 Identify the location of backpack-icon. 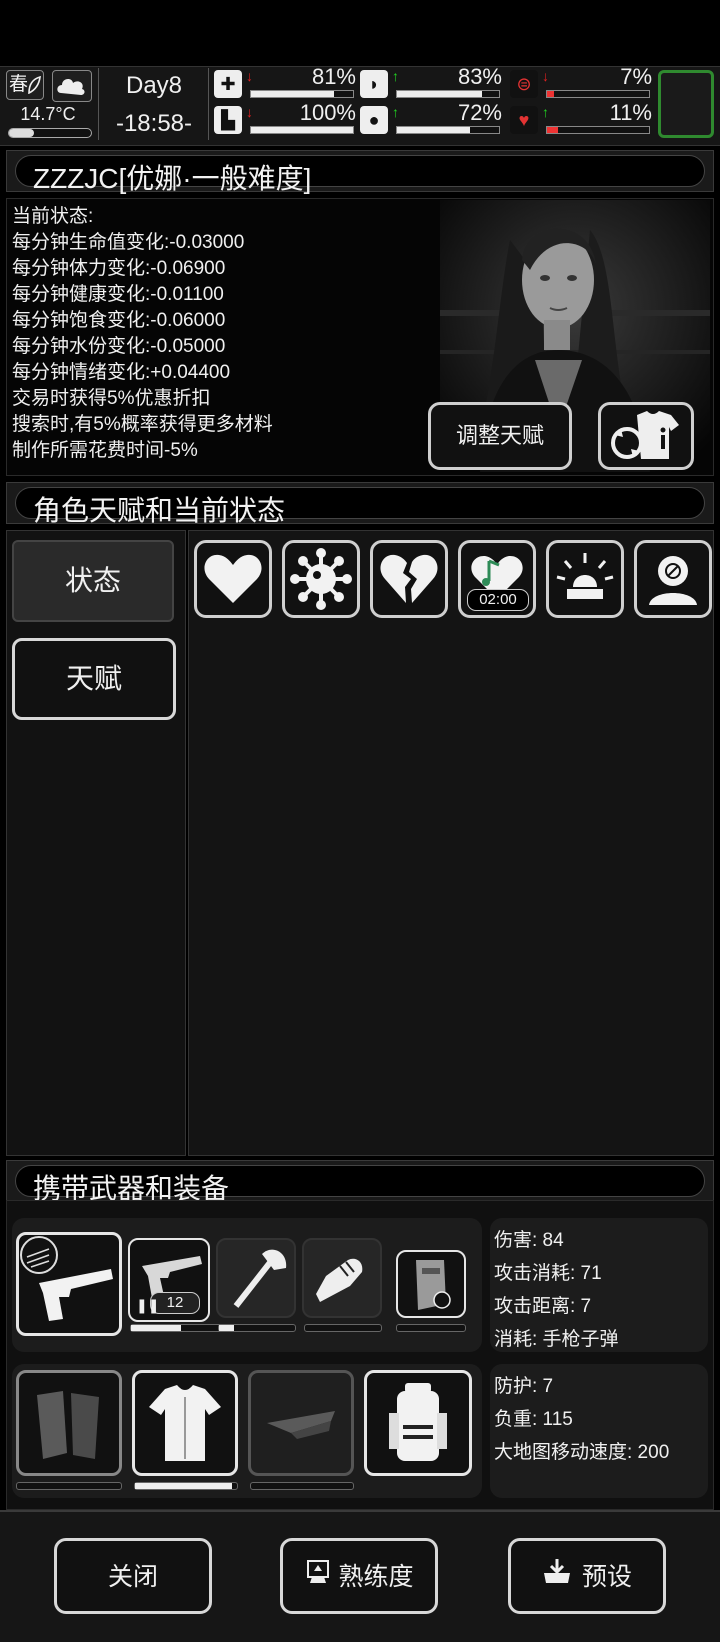
(418, 1422).